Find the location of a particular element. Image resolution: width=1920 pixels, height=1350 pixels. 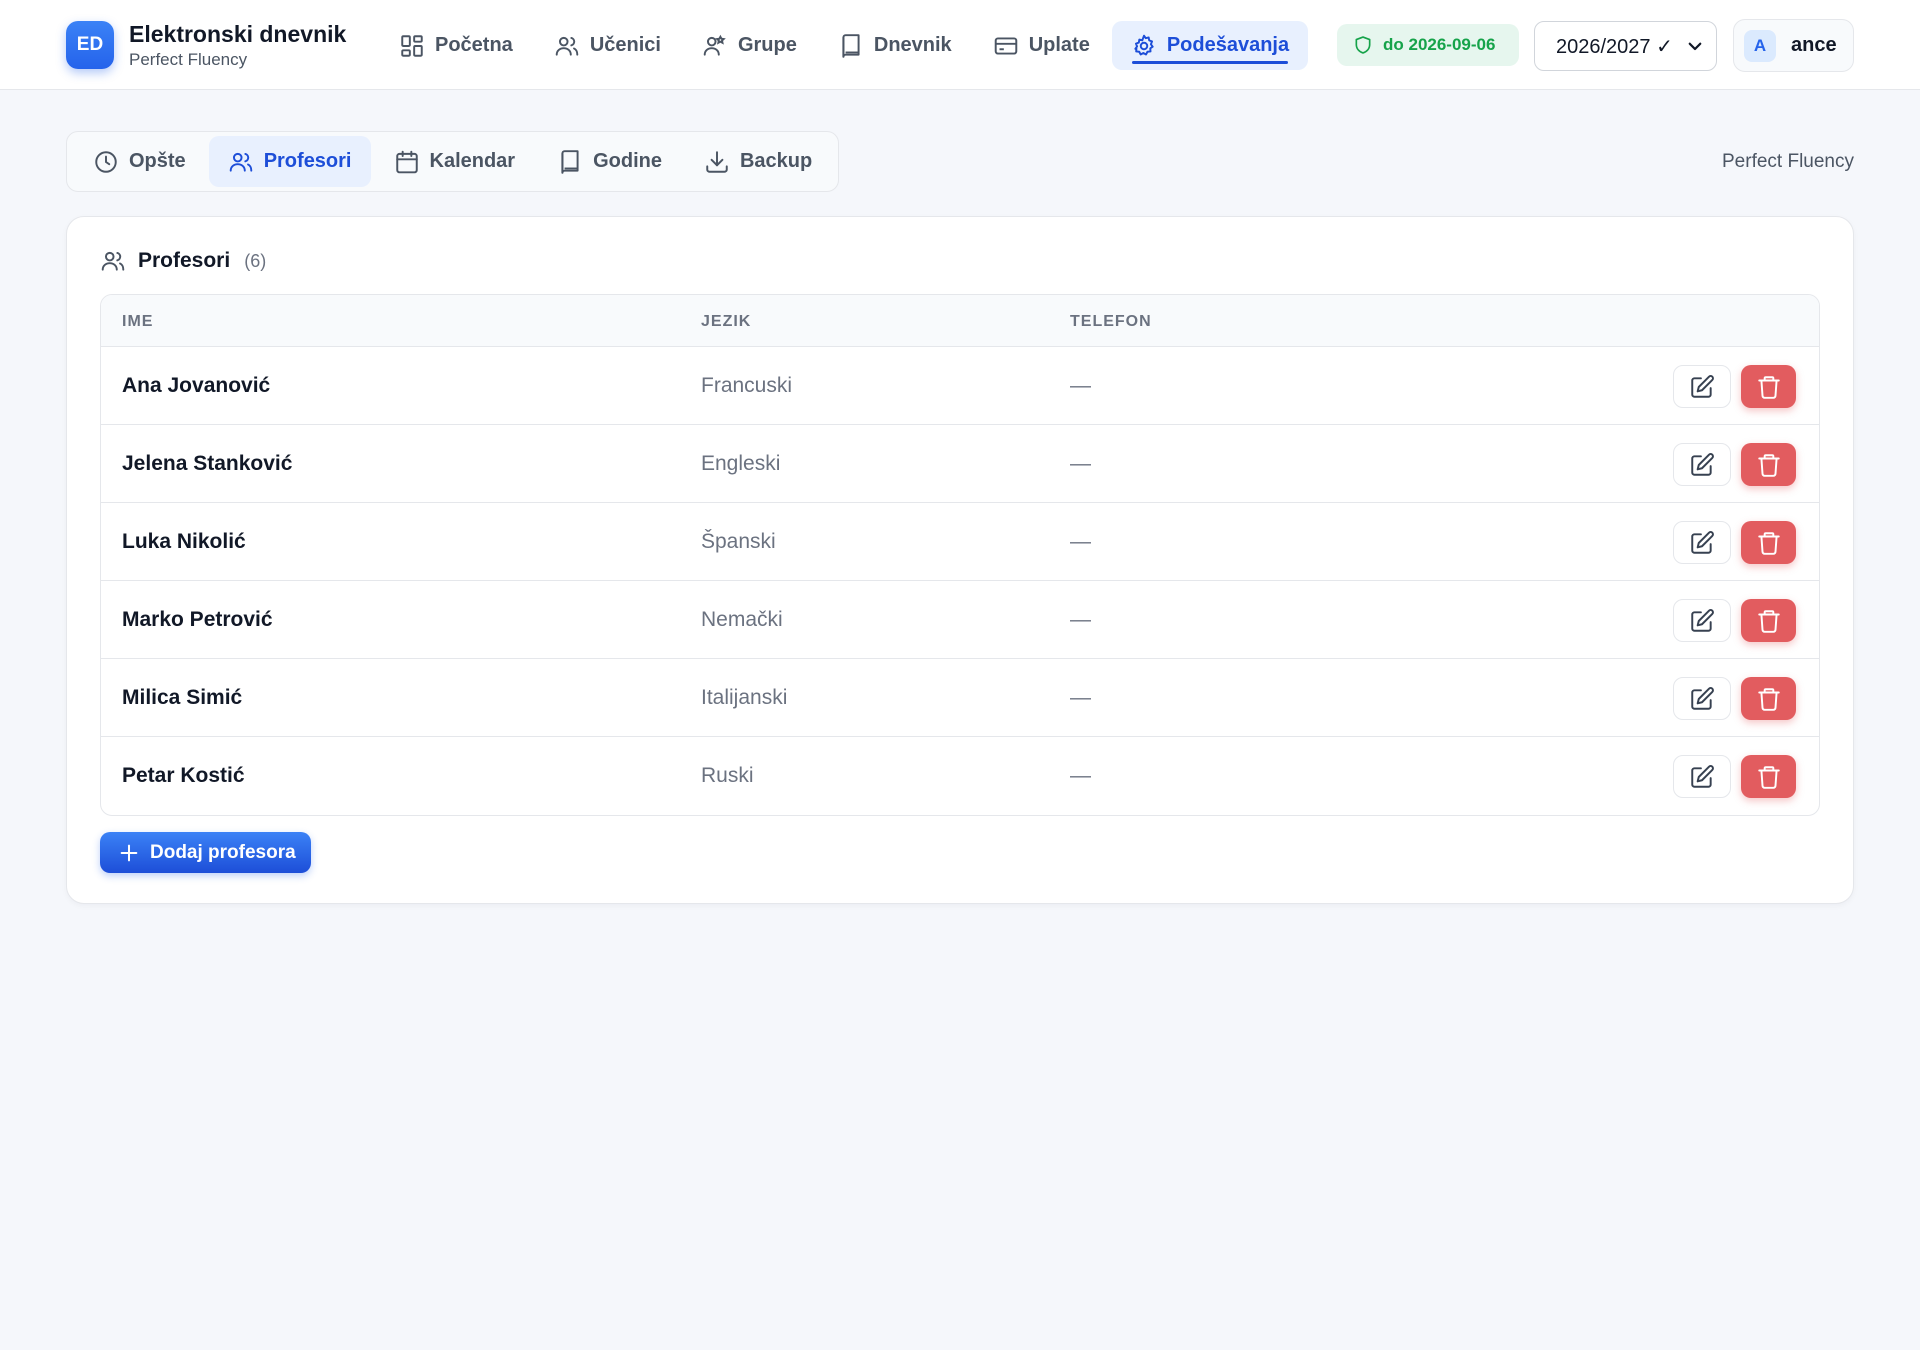

card-title: Profesori is located at coordinates (184, 260).